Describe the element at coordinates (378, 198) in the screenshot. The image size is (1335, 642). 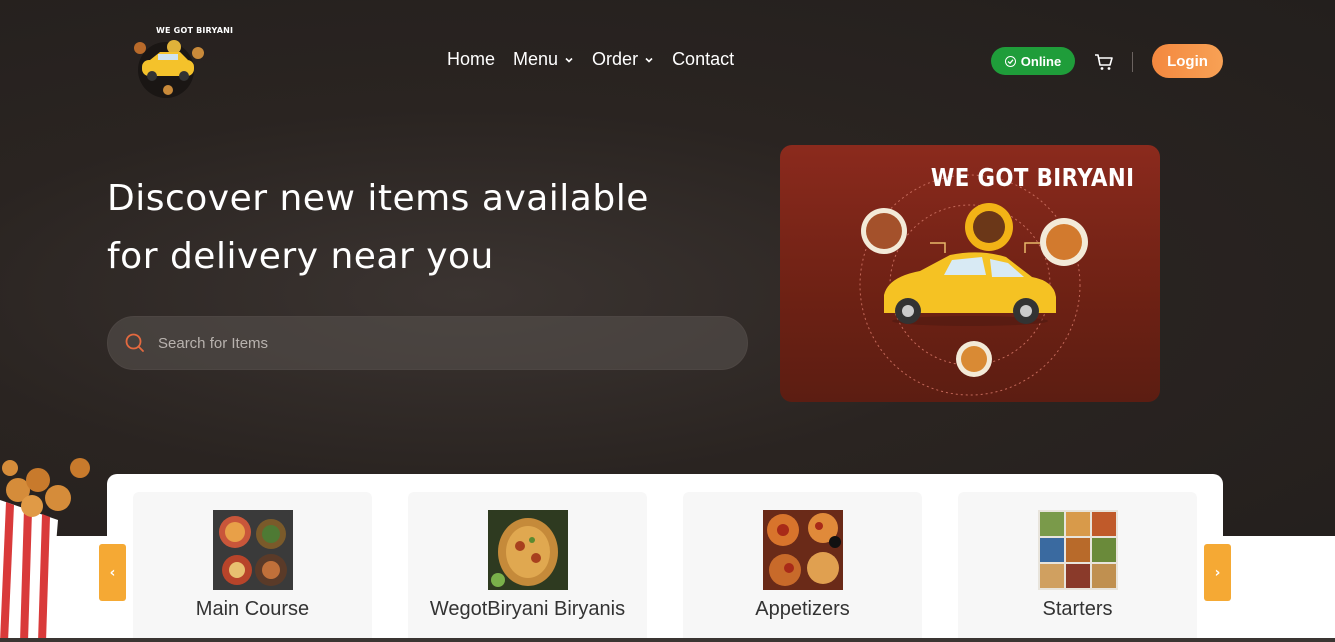
I see `hero-headline-line1: Discover new items available` at that location.